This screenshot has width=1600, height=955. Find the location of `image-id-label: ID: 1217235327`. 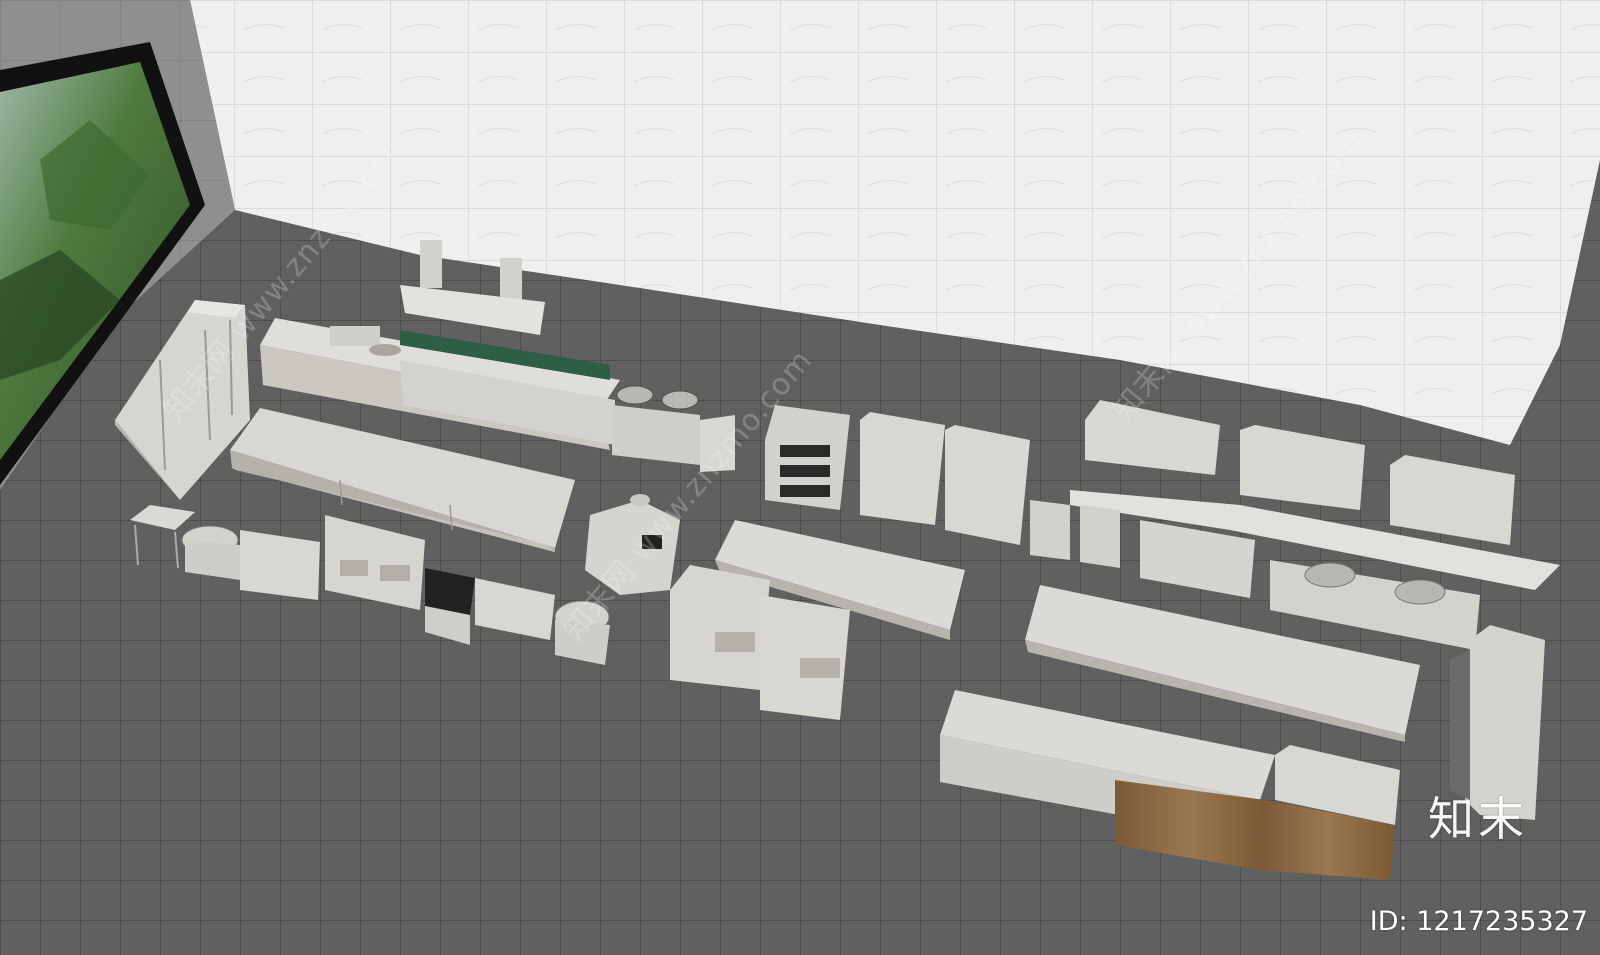

image-id-label: ID: 1217235327 is located at coordinates (1478, 921).